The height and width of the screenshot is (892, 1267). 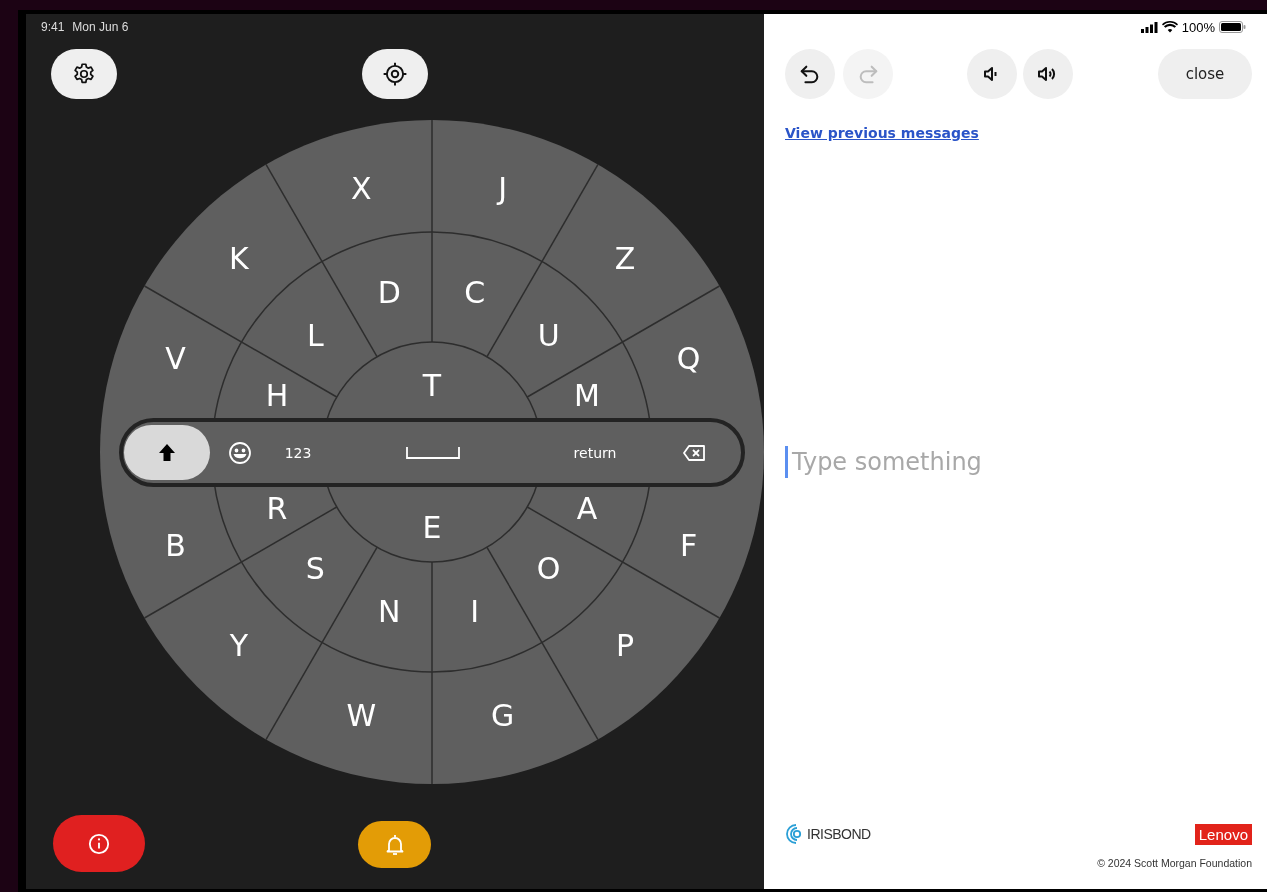 What do you see at coordinates (433, 452) in the screenshot?
I see `space-icon` at bounding box center [433, 452].